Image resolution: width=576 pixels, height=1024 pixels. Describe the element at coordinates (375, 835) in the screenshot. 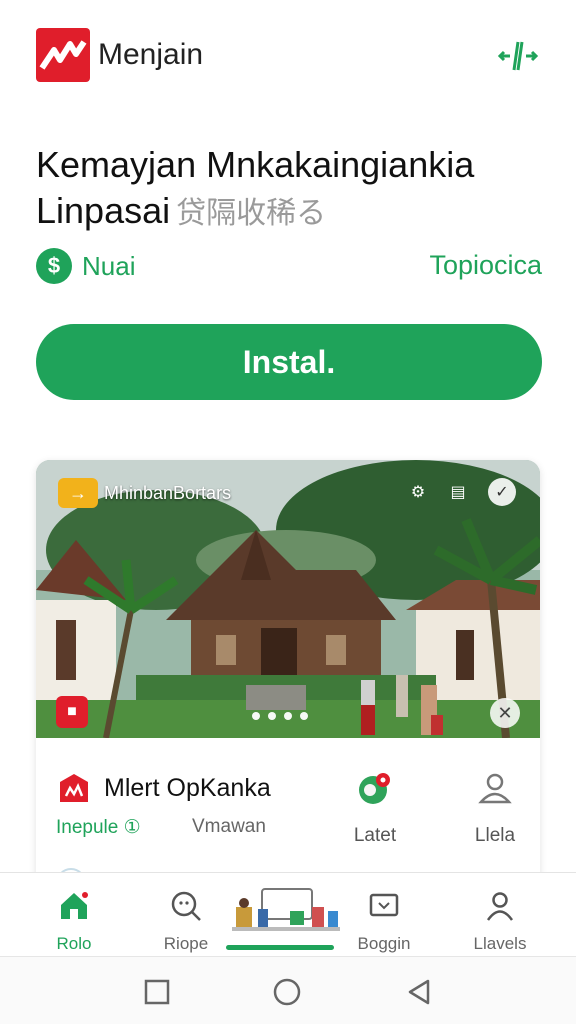

I see `latest-label: Latet` at that location.